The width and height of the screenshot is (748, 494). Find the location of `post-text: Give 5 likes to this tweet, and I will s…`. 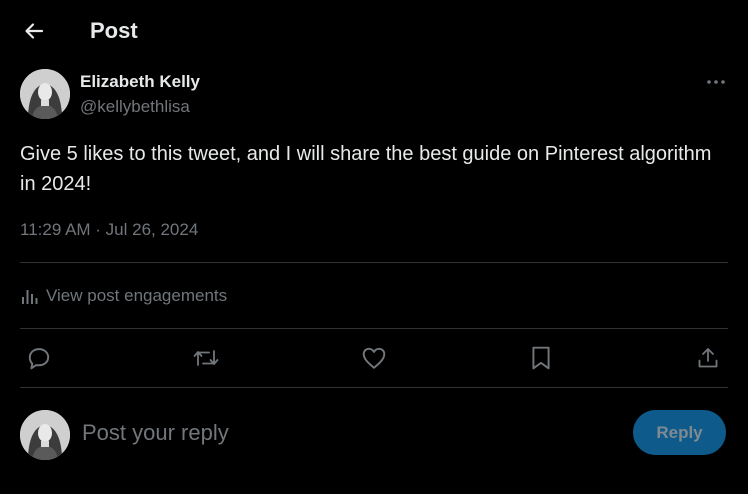

post-text: Give 5 likes to this tweet, and I will s… is located at coordinates (366, 169).